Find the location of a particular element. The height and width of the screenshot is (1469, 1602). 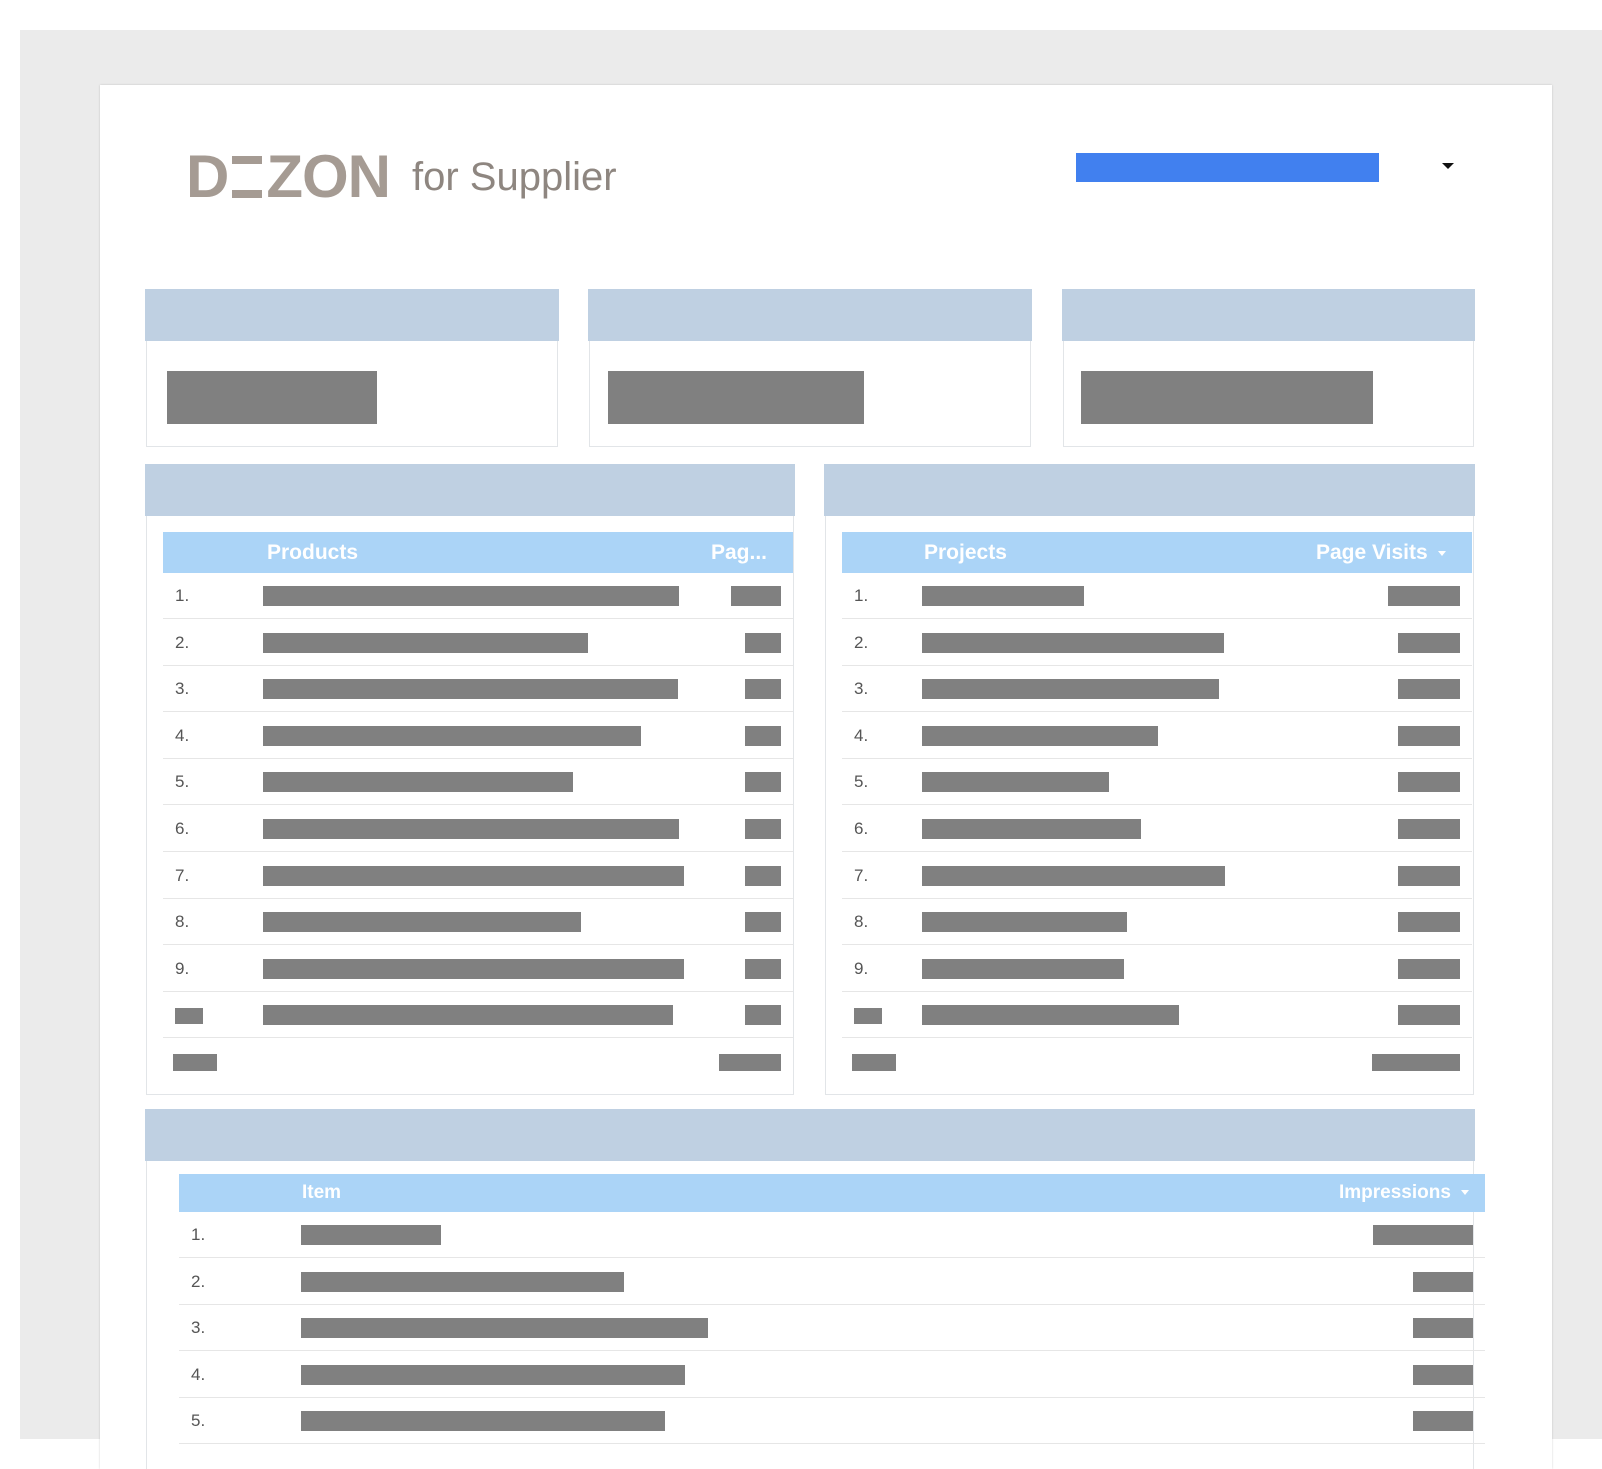

row-number: 9. is located at coordinates (861, 968).